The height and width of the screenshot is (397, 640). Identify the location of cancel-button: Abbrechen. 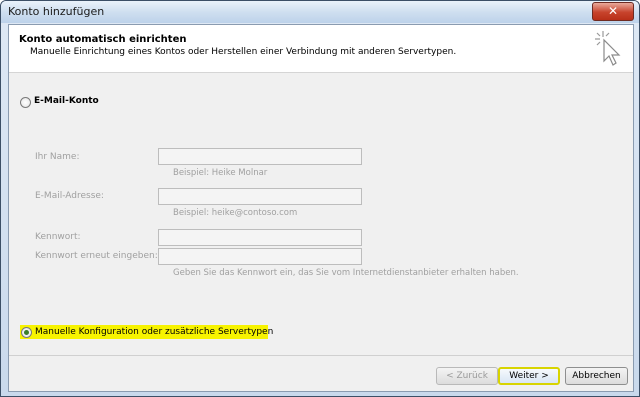
(596, 376).